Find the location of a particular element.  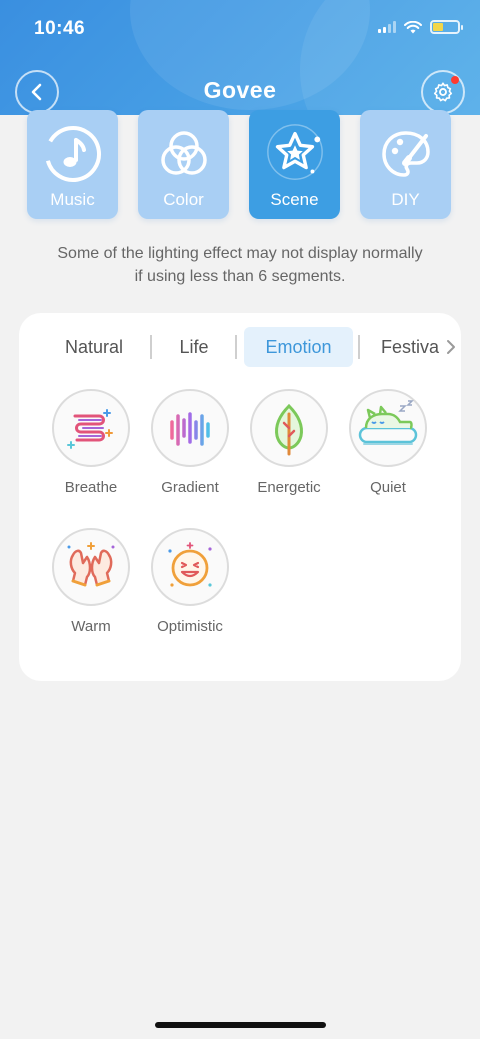

home-indicator is located at coordinates (240, 1025).